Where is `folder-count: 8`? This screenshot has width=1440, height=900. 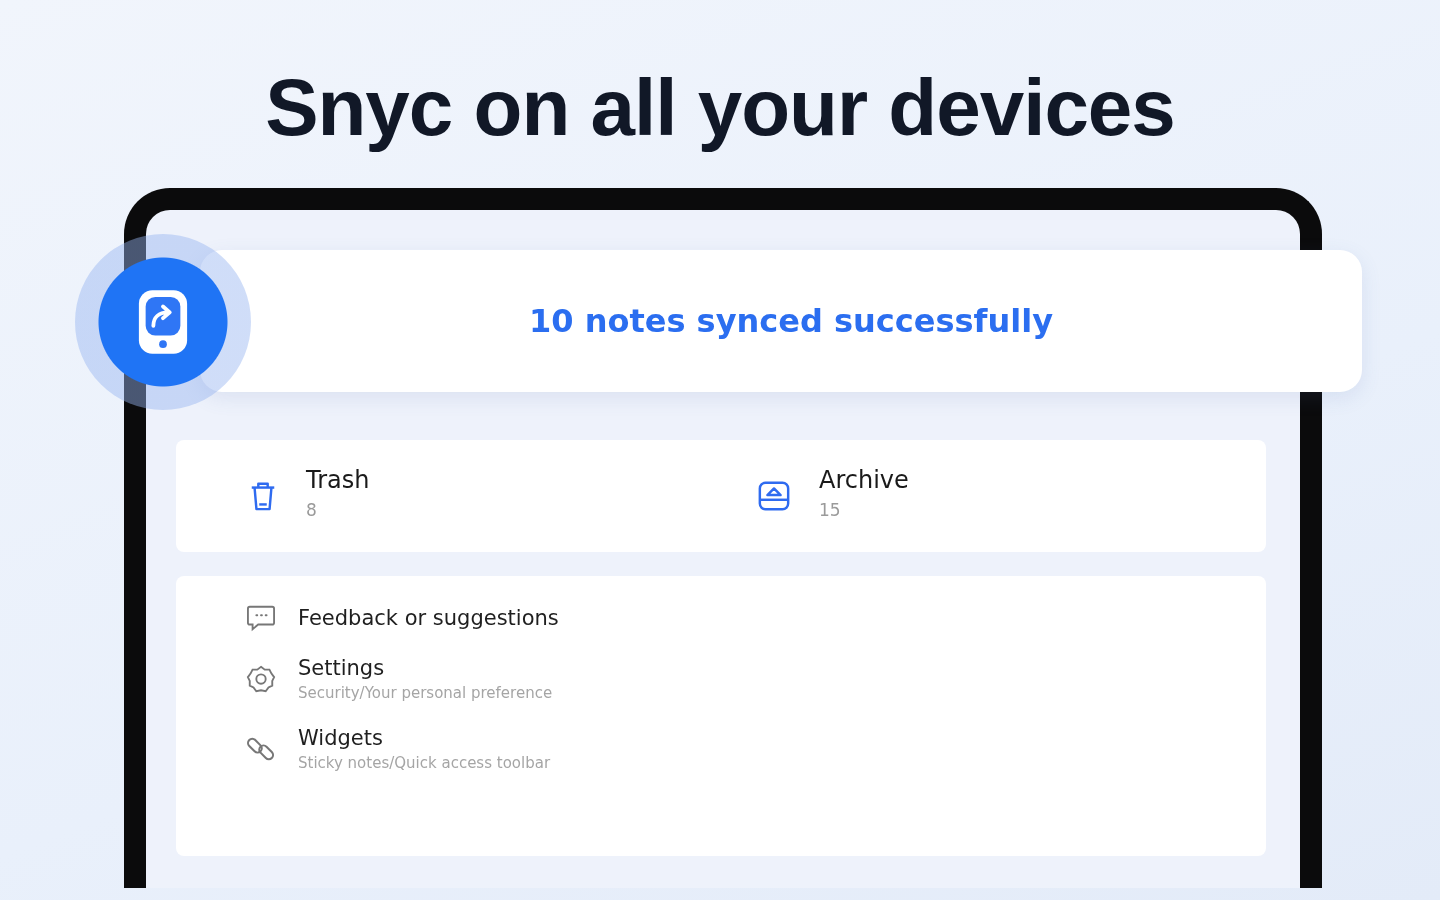 folder-count: 8 is located at coordinates (312, 510).